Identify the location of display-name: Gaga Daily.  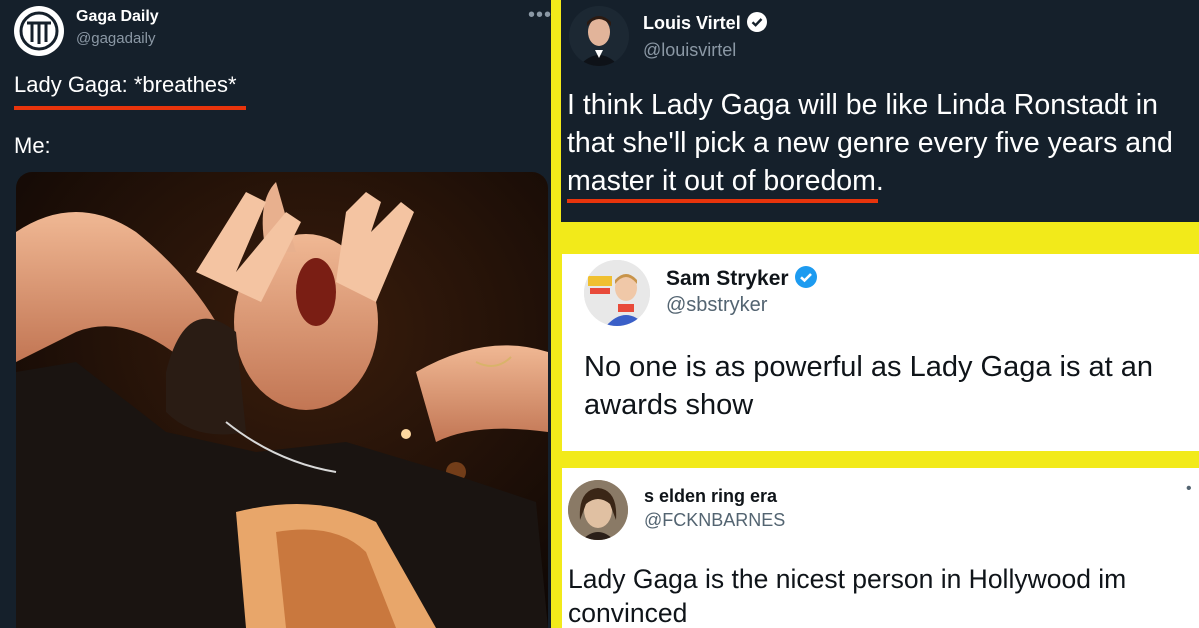
(117, 17).